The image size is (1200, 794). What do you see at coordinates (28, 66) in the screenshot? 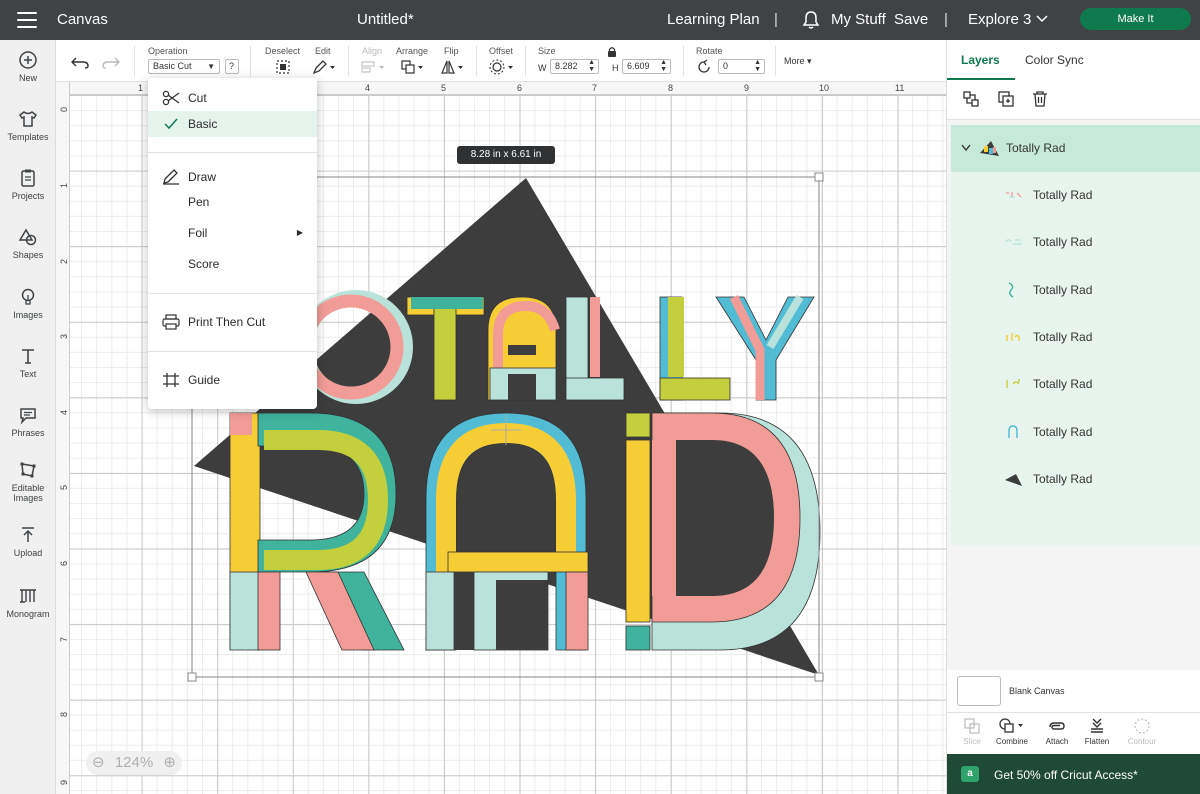
I see `sidebar-item-new: New` at bounding box center [28, 66].